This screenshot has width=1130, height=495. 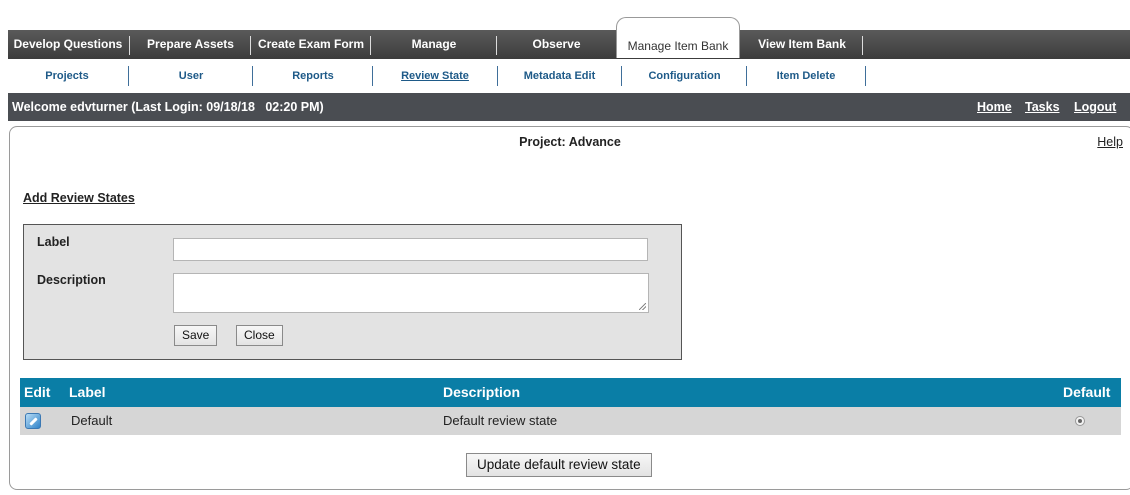 I want to click on home-link: Home, so click(x=994, y=107).